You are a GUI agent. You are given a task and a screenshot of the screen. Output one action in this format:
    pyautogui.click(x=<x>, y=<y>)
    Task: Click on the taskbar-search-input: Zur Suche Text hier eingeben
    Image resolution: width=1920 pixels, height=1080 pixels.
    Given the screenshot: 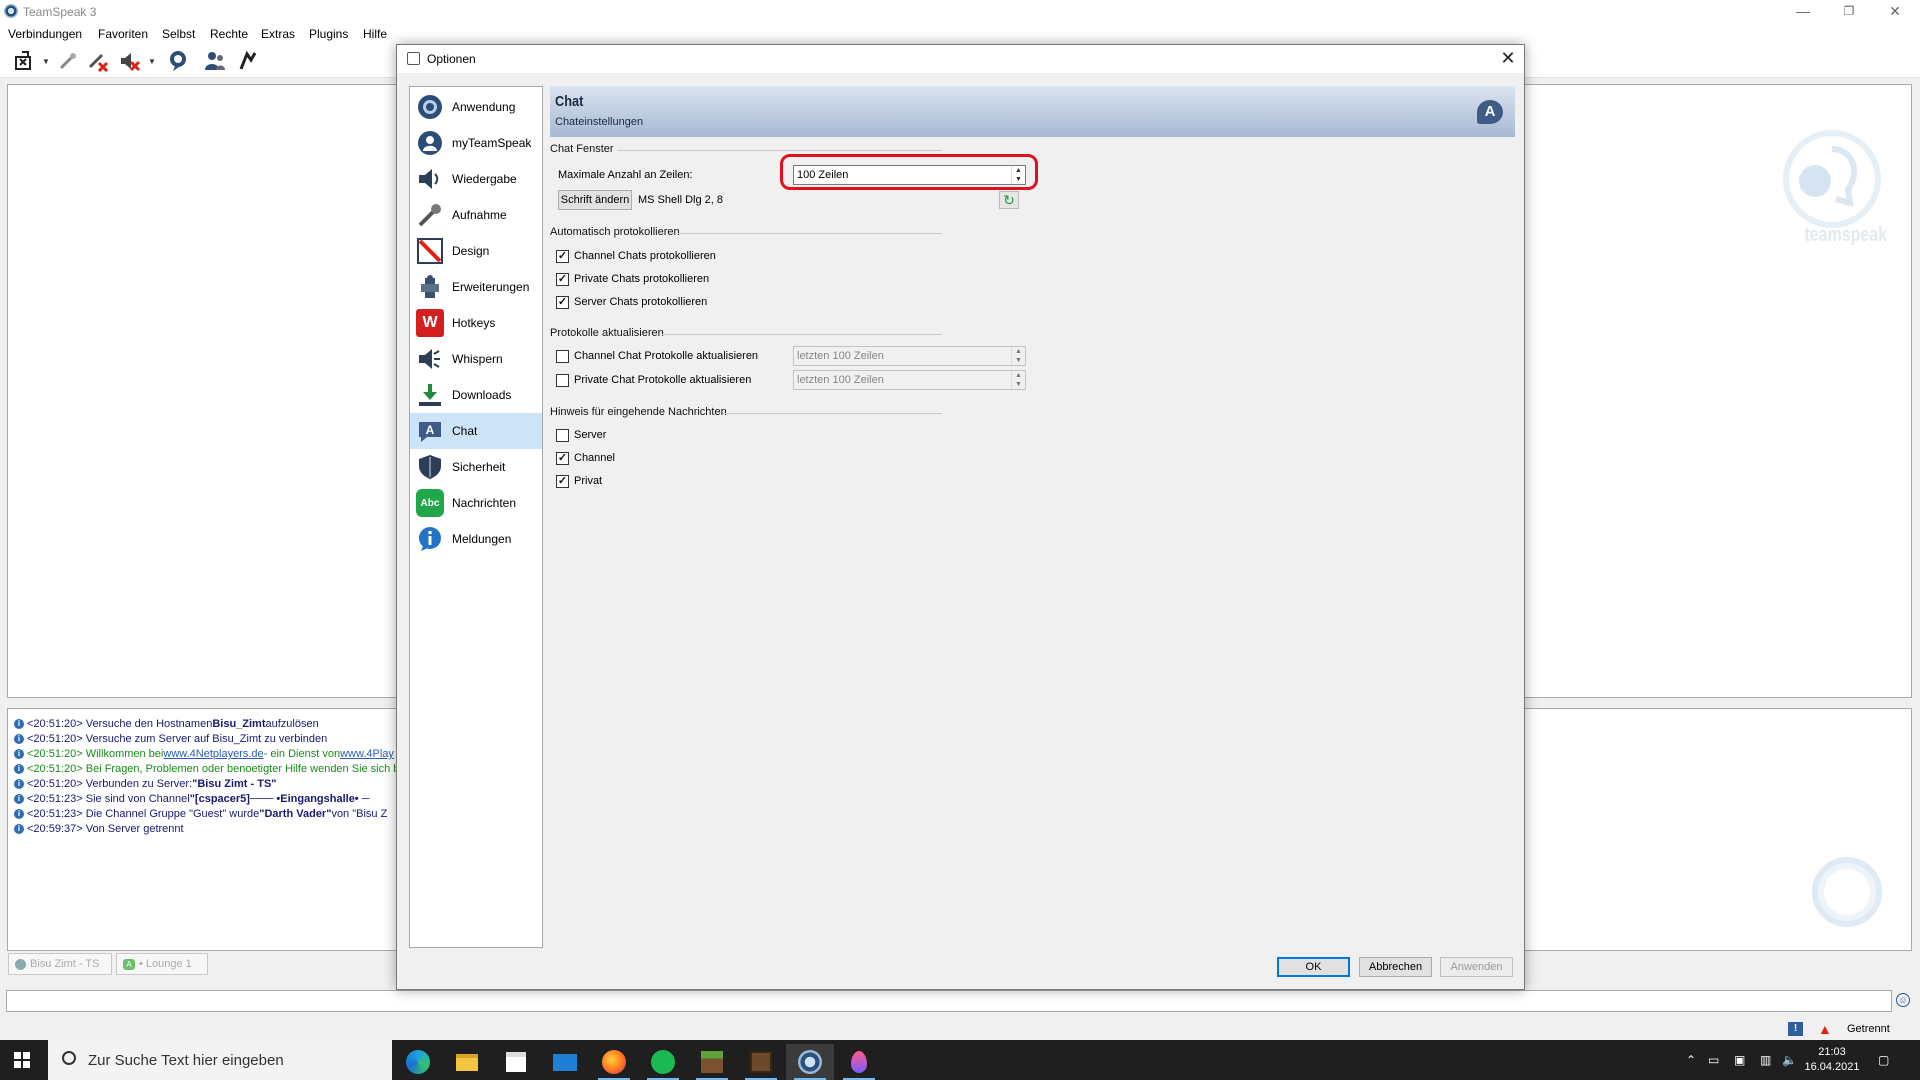 What is the action you would take?
    pyautogui.click(x=220, y=1060)
    